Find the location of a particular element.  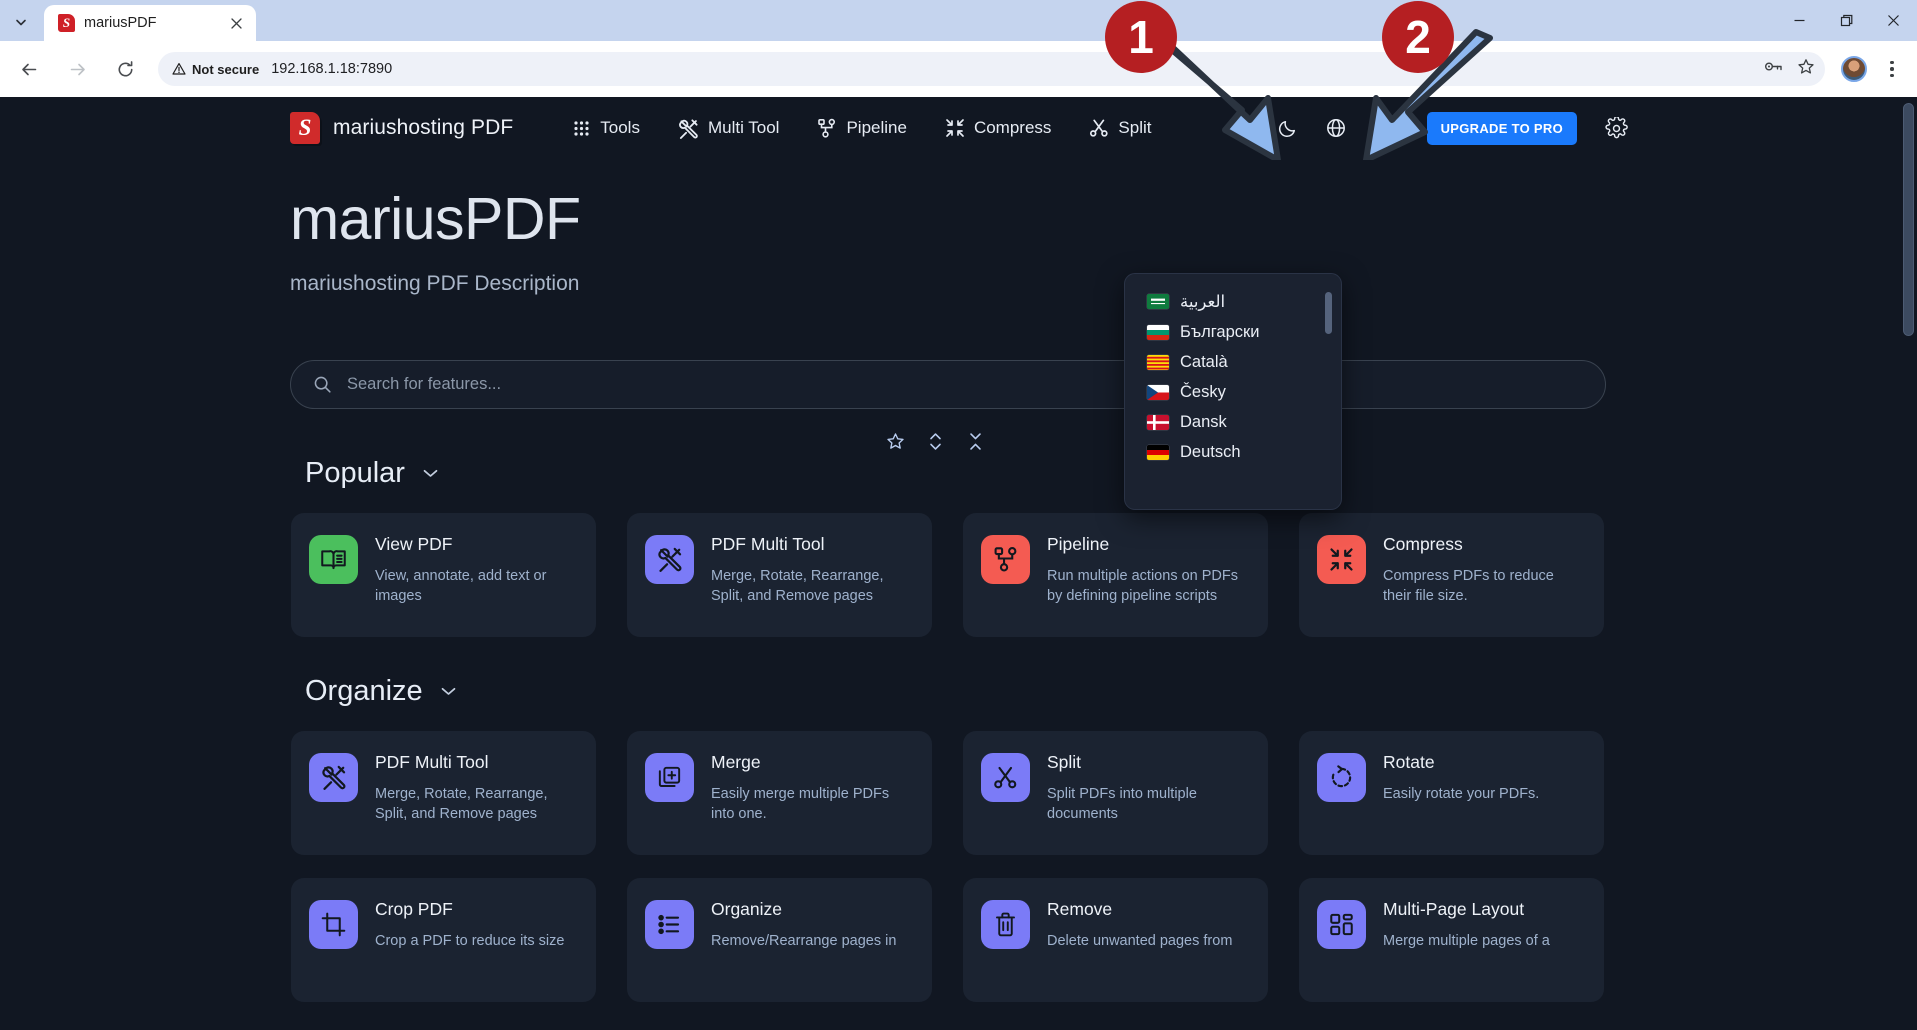

annotation-badge-1: 1 is located at coordinates (1141, 37).